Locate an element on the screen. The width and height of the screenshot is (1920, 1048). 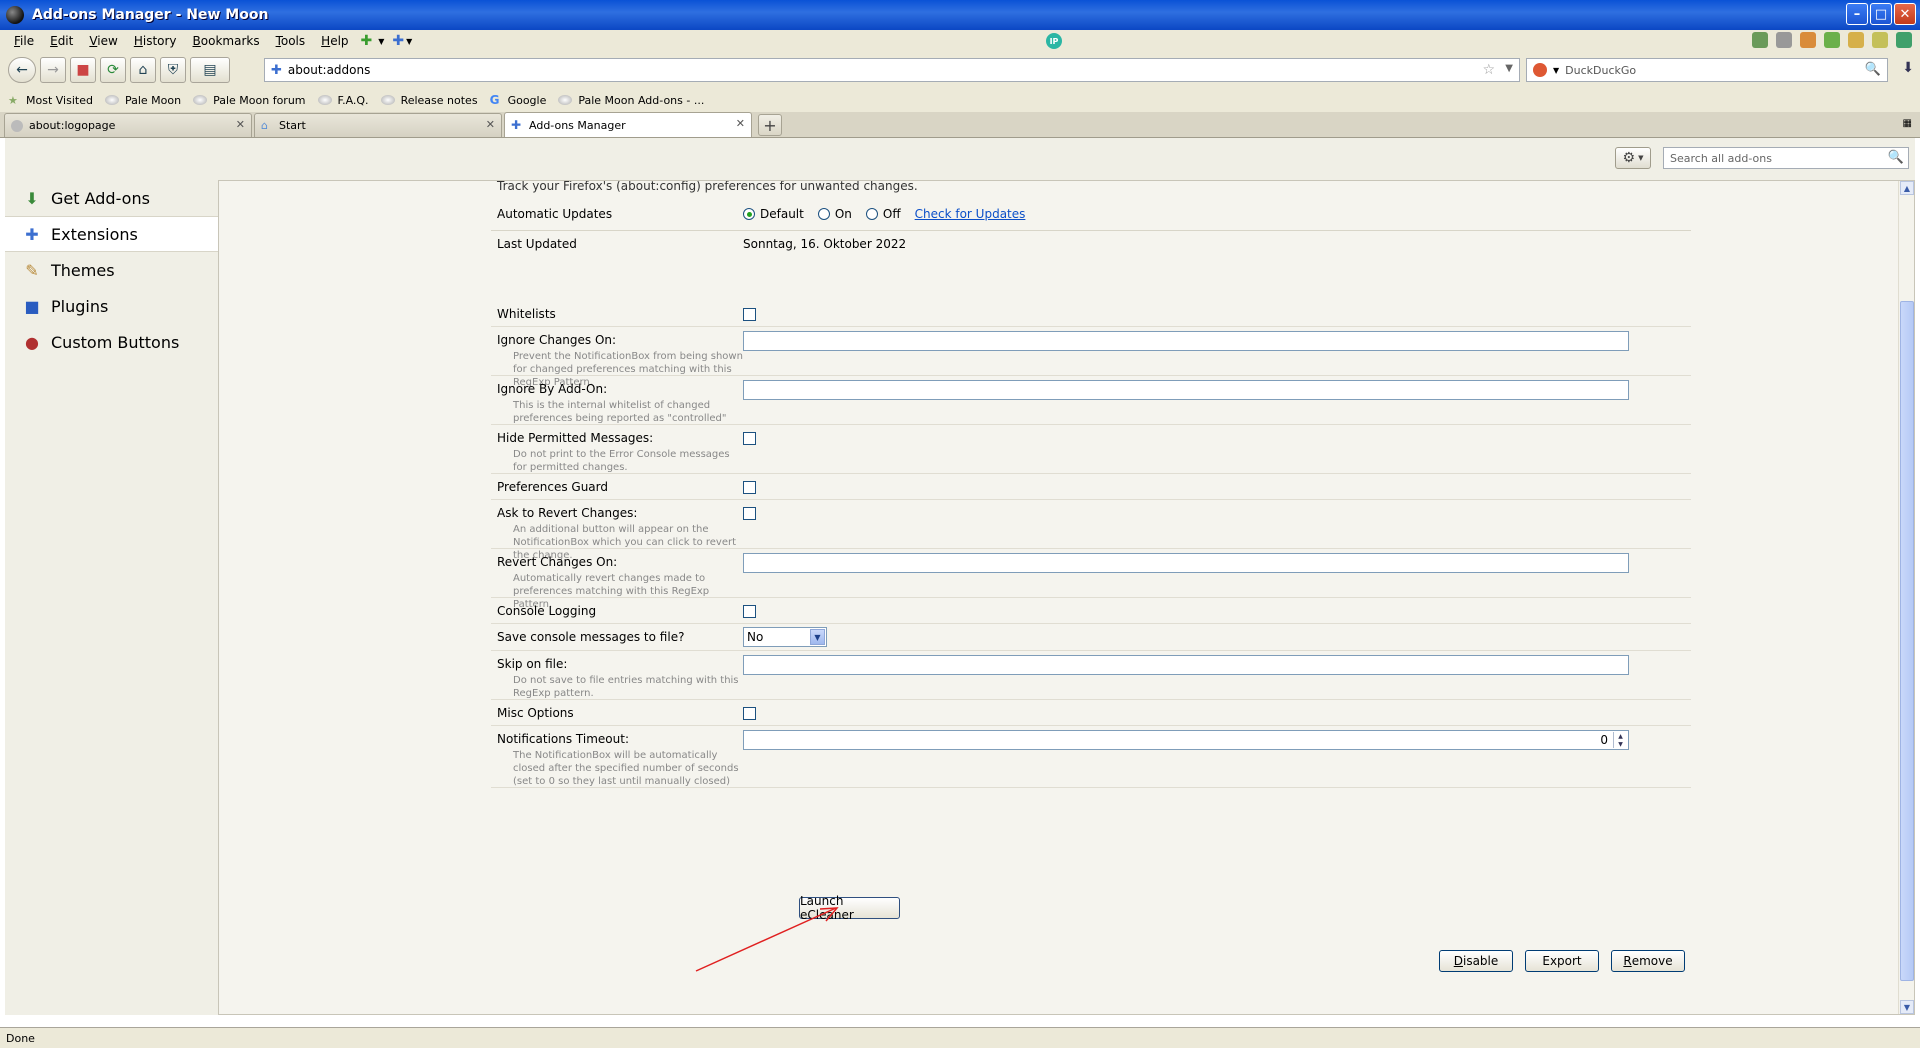
menu-file: File is located at coordinates (24, 41).